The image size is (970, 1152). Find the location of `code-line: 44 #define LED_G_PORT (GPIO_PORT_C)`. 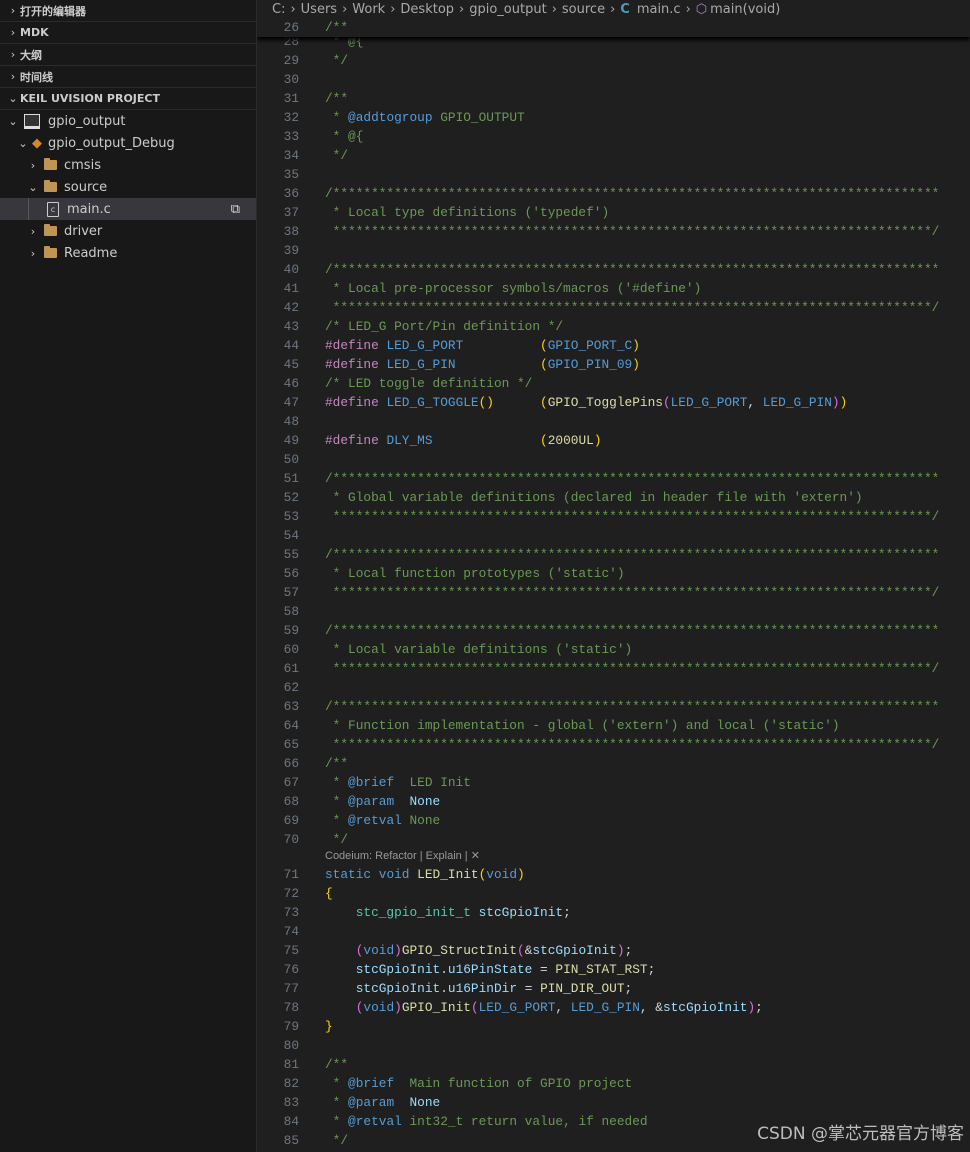

code-line: 44 #define LED_G_PORT (GPIO_PORT_C) is located at coordinates (613, 345).